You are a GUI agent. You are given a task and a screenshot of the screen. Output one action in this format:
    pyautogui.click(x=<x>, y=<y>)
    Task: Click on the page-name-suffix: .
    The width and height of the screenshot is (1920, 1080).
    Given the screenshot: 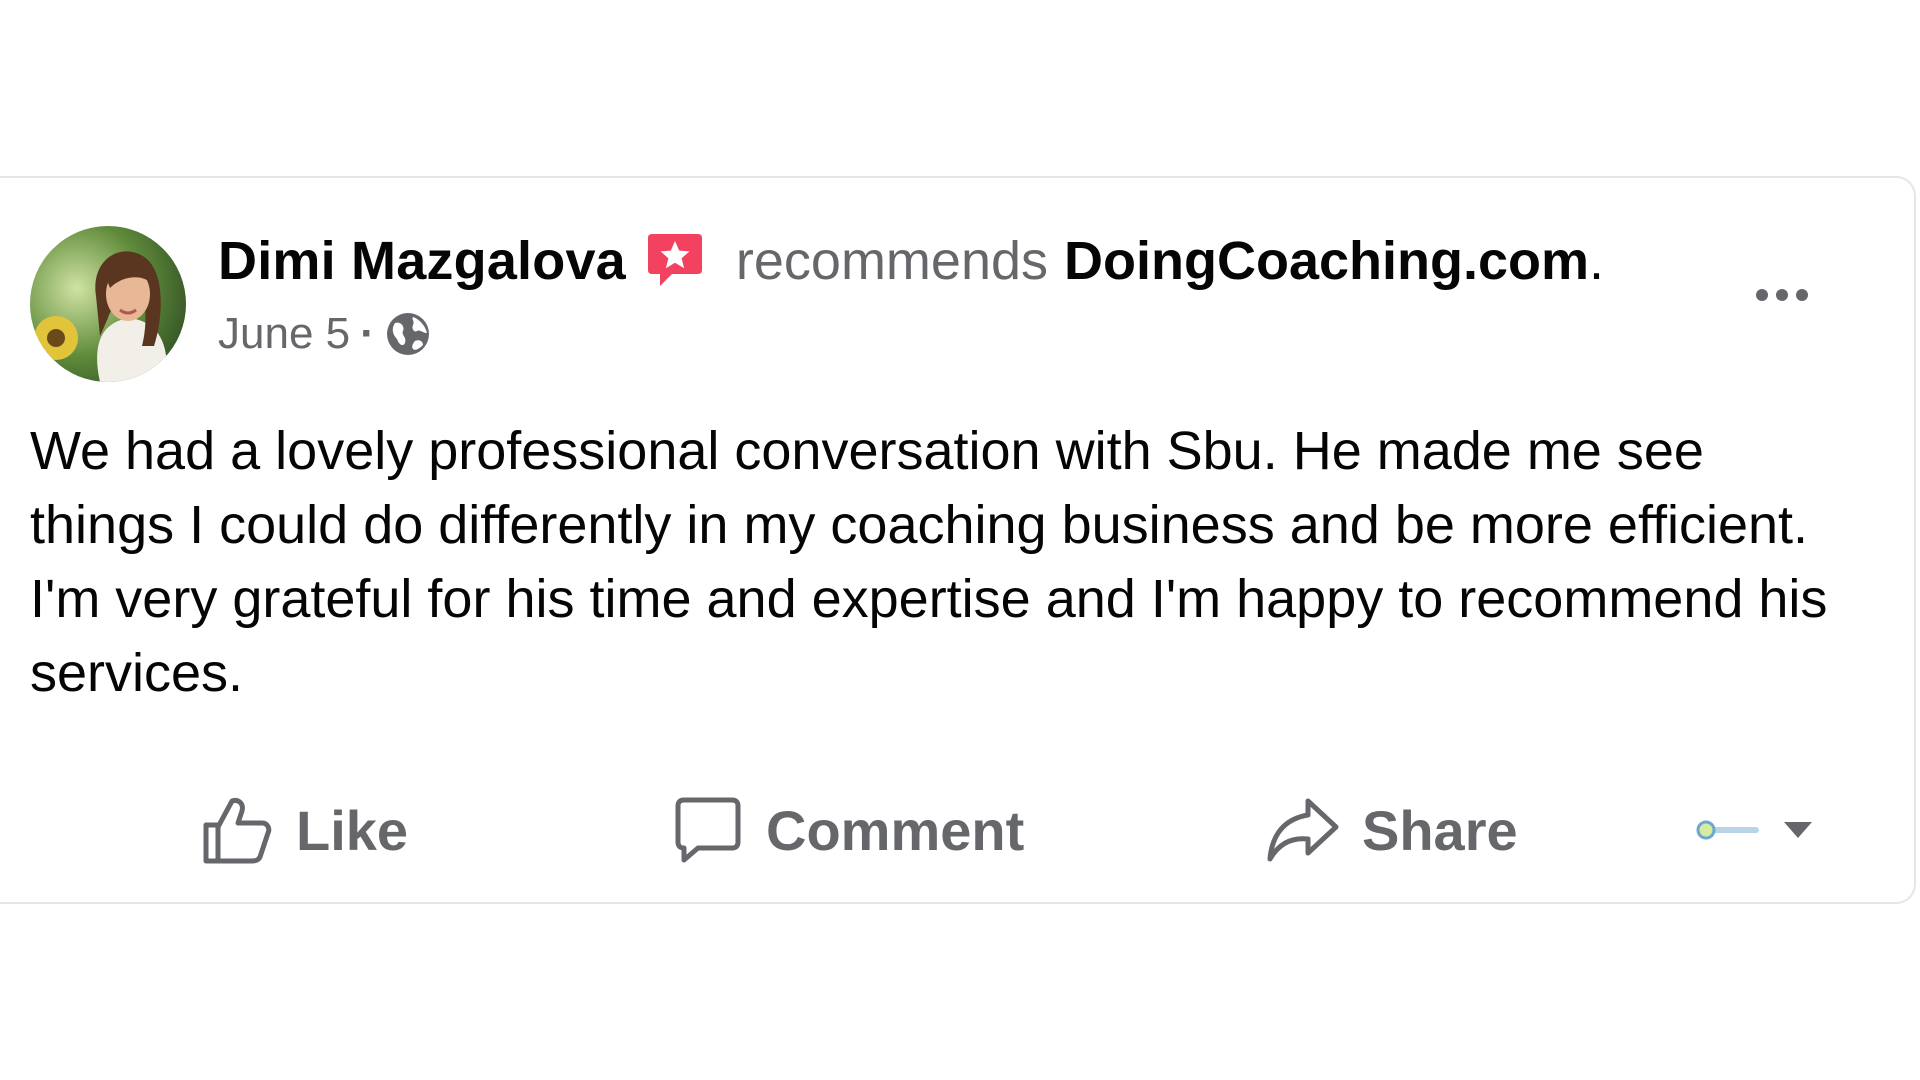 What is the action you would take?
    pyautogui.click(x=1597, y=261)
    